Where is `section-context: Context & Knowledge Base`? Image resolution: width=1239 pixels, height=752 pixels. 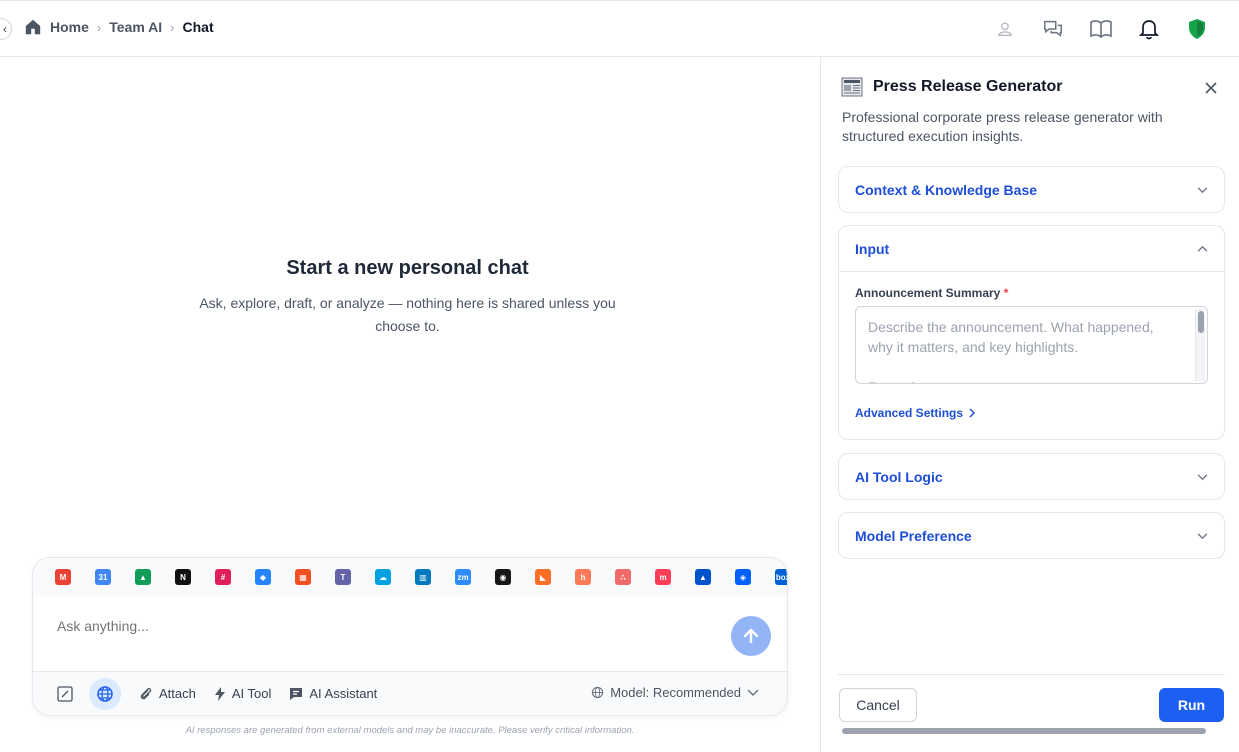
section-context: Context & Knowledge Base is located at coordinates (1031, 189).